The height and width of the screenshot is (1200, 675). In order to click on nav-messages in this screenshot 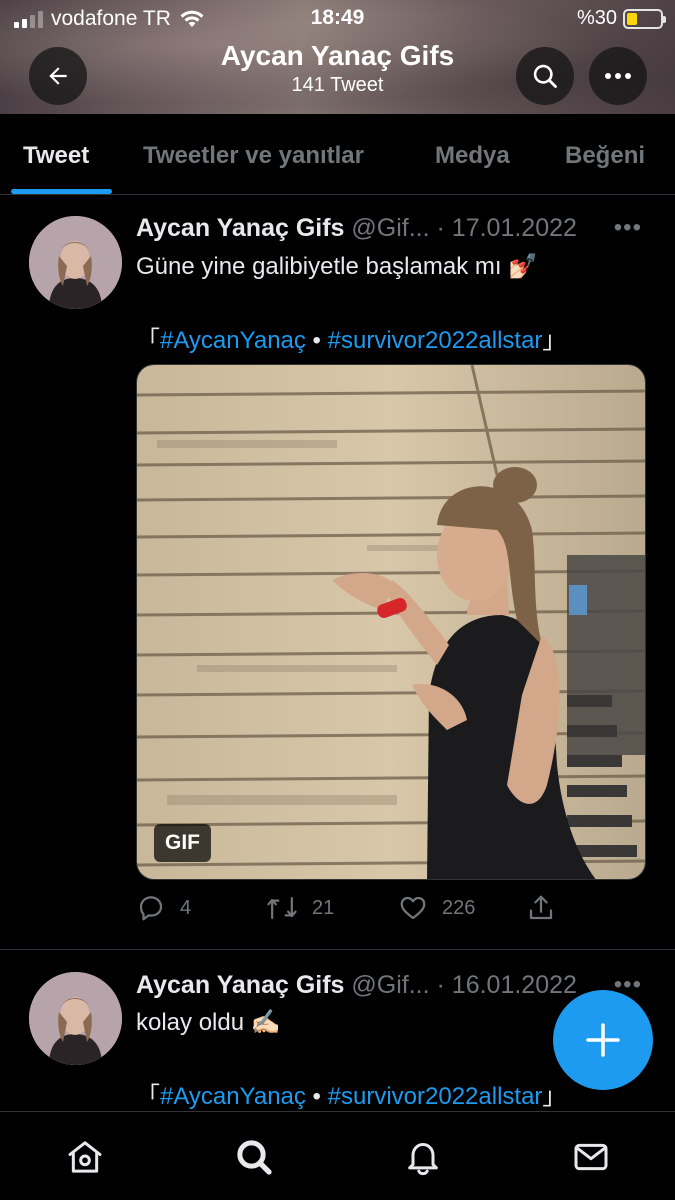, I will do `click(591, 1157)`.